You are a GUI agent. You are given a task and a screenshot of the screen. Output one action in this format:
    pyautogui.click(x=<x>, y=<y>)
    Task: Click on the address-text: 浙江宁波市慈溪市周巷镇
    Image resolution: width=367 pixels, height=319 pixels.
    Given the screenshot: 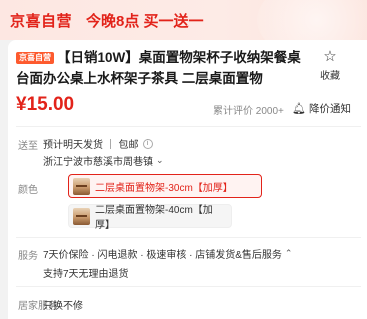 What is the action you would take?
    pyautogui.click(x=98, y=162)
    